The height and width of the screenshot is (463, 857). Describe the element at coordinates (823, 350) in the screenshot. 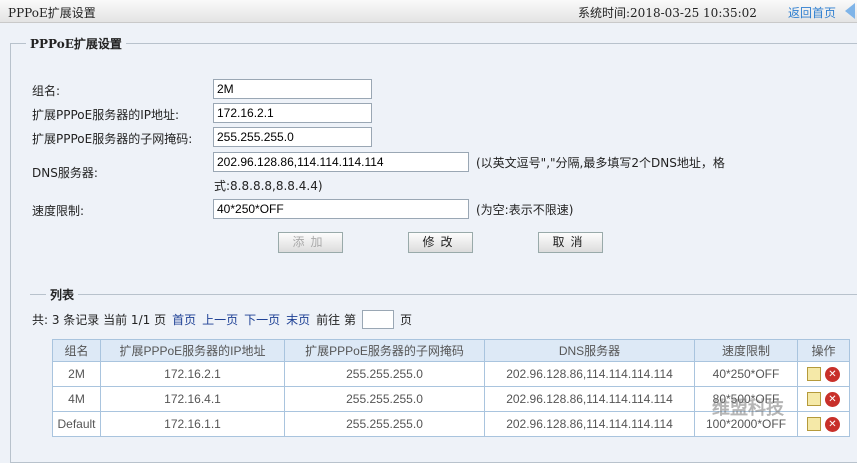

I see `col-actions: 操作` at that location.